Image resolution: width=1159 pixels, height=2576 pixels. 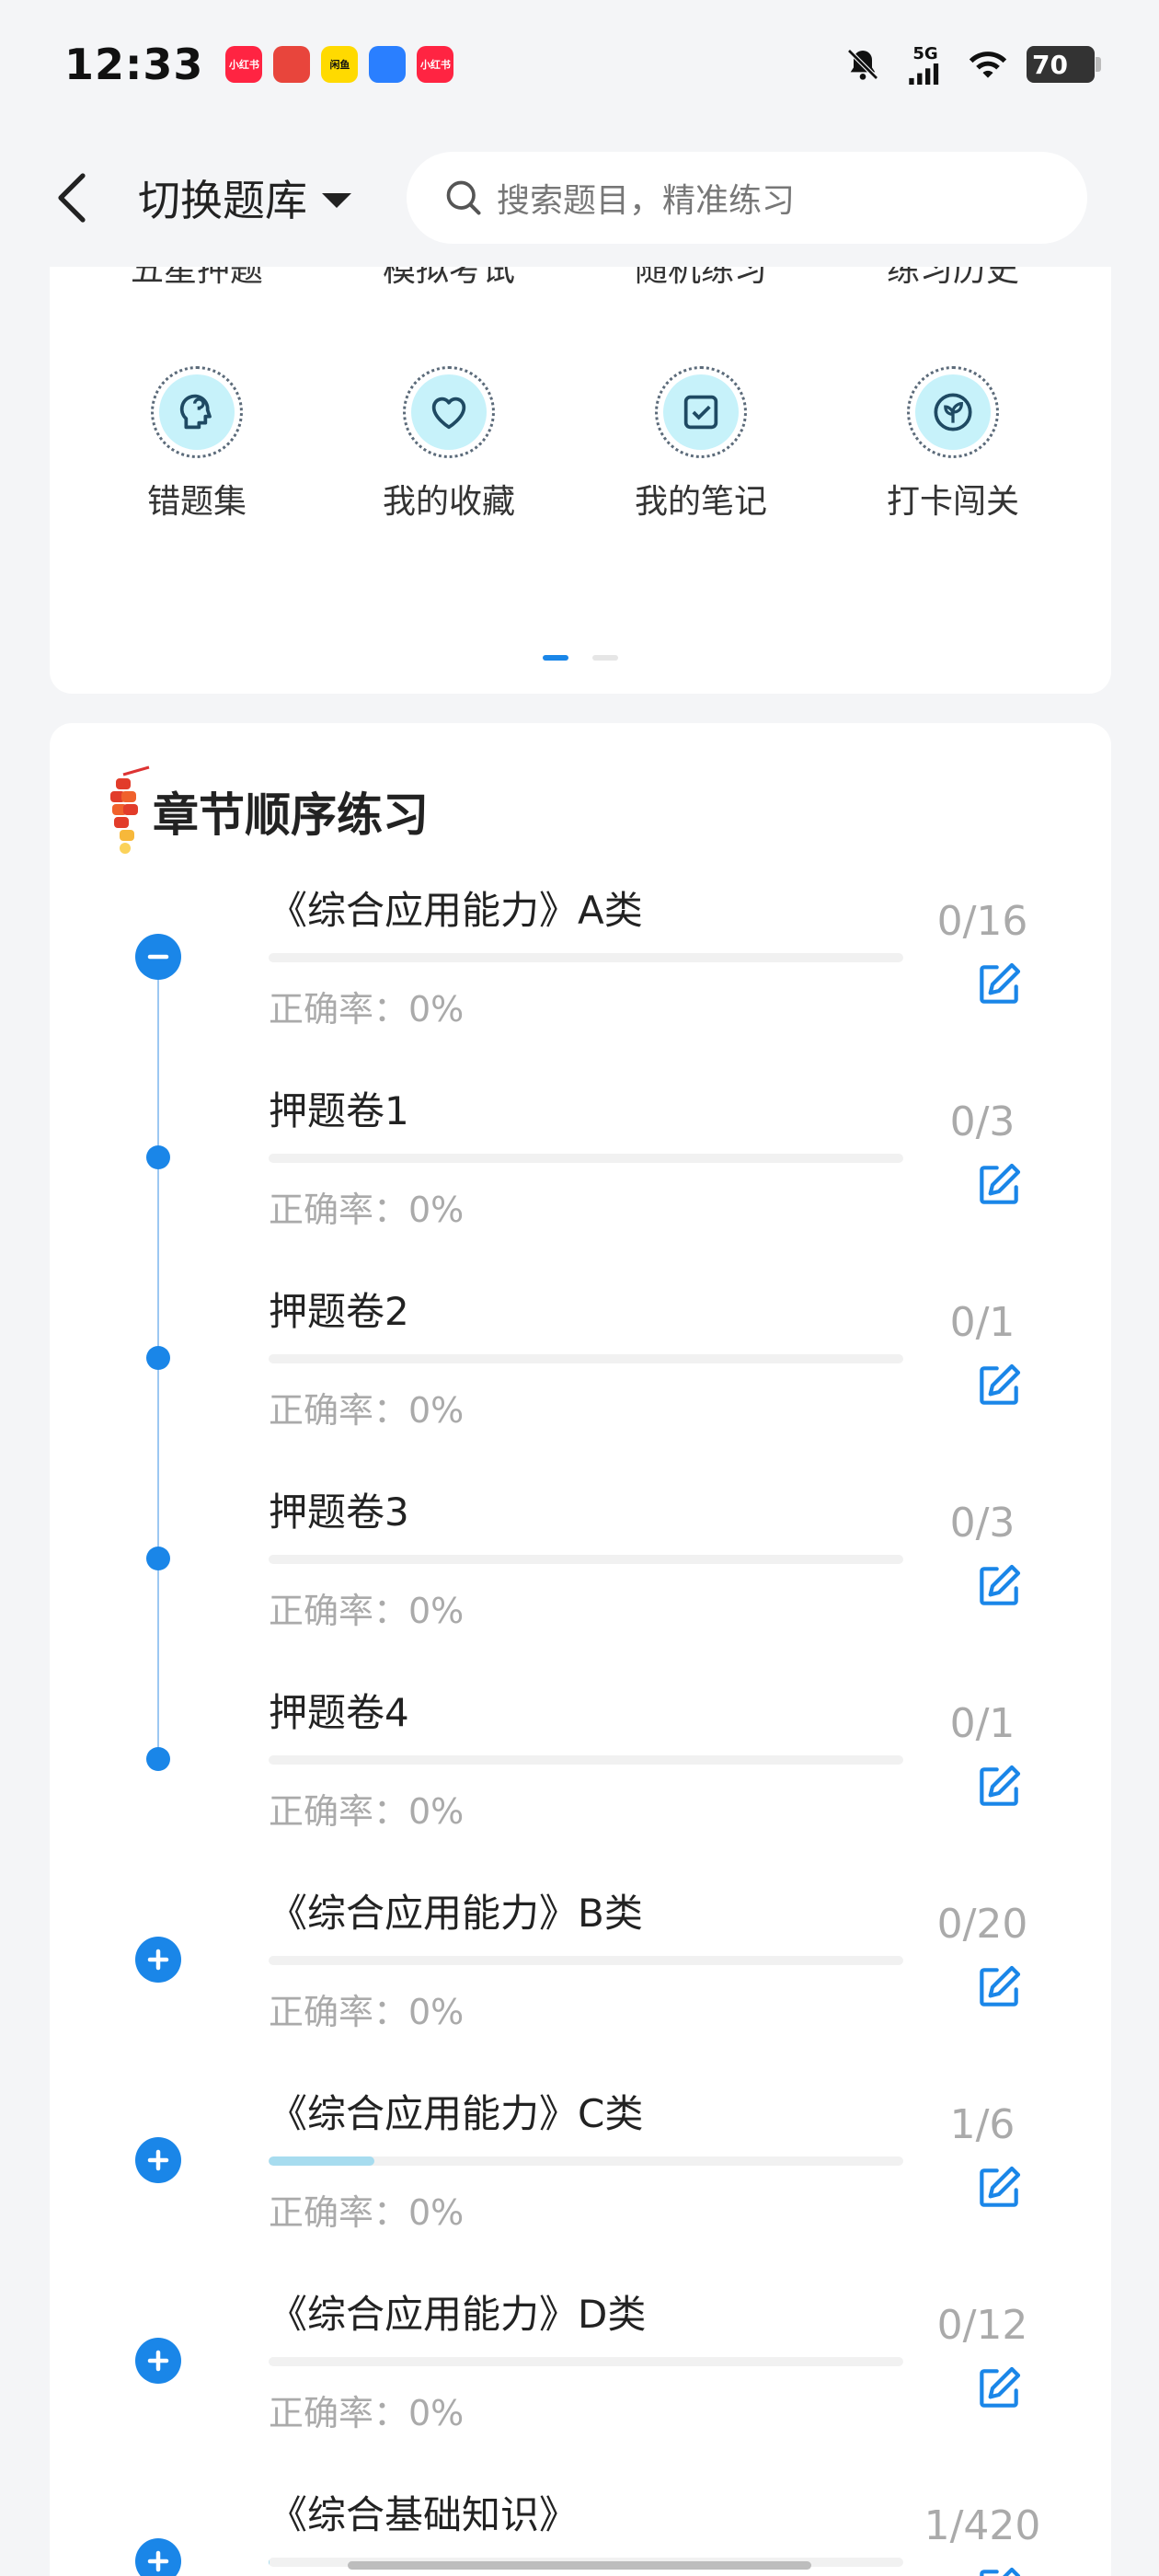 I want to click on chapter-item: 《综合应用能力》B类正确率：0% 0/20, so click(x=580, y=1982).